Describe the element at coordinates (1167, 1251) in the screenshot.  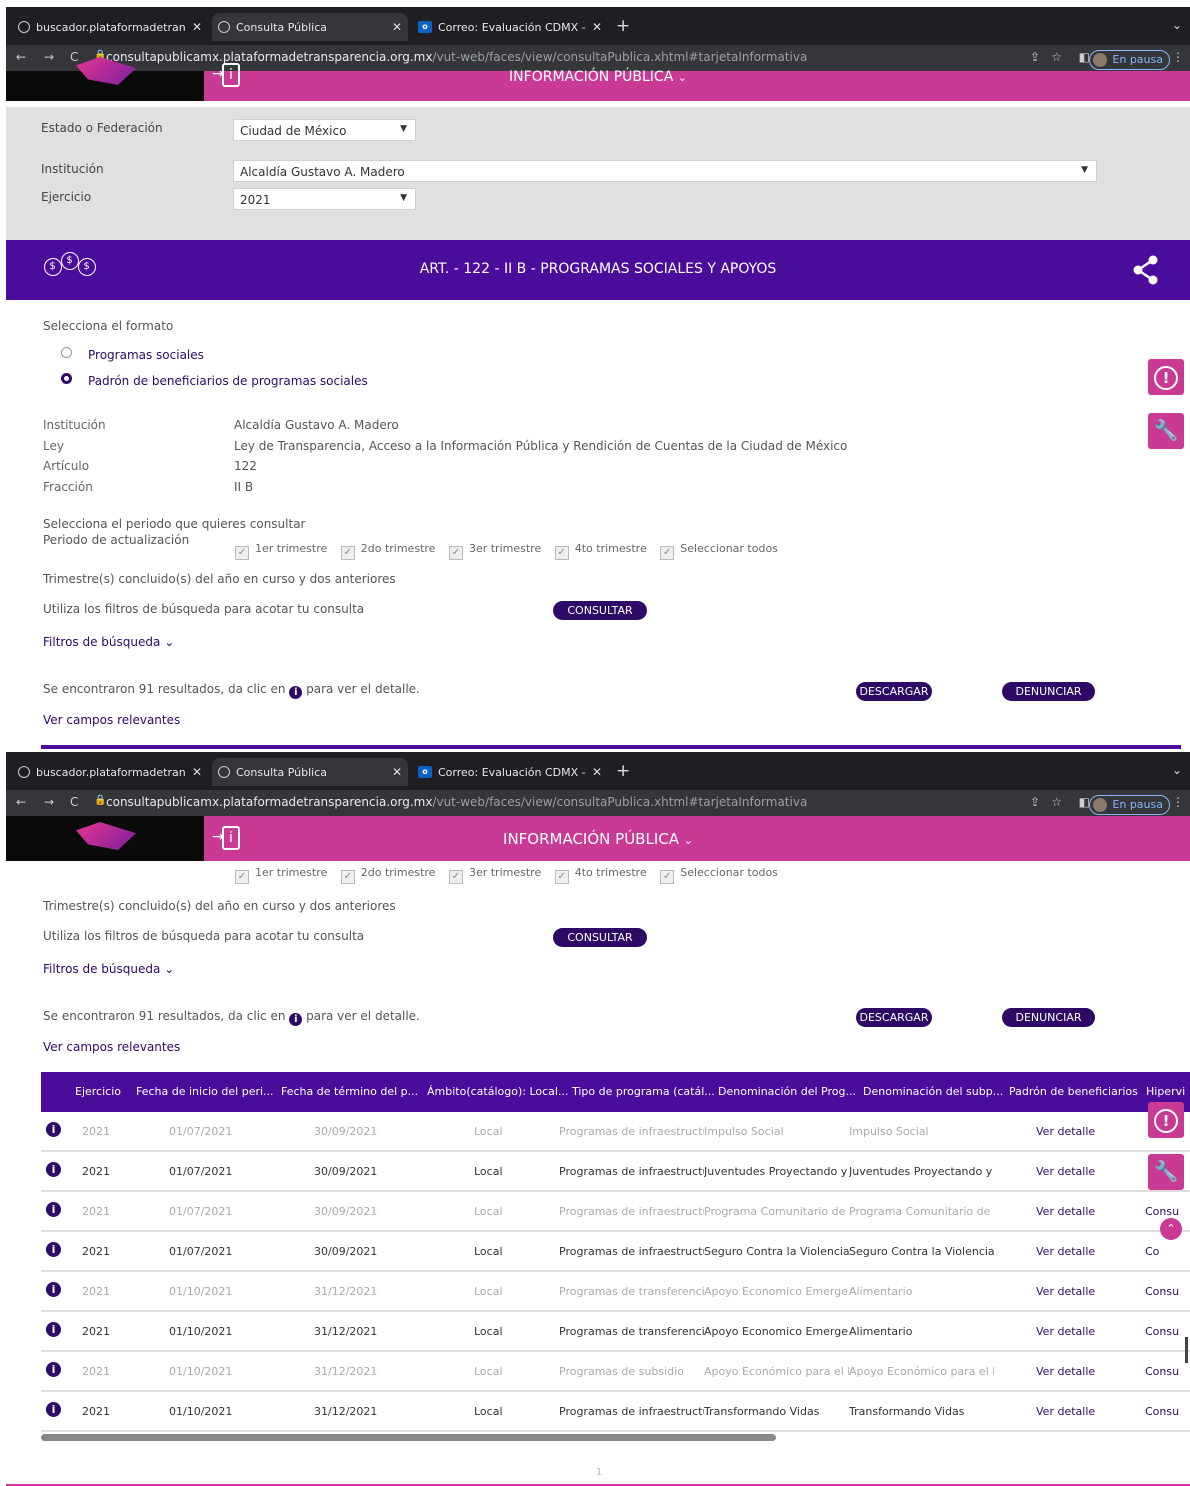
I see `row-hipervinculo: Co` at that location.